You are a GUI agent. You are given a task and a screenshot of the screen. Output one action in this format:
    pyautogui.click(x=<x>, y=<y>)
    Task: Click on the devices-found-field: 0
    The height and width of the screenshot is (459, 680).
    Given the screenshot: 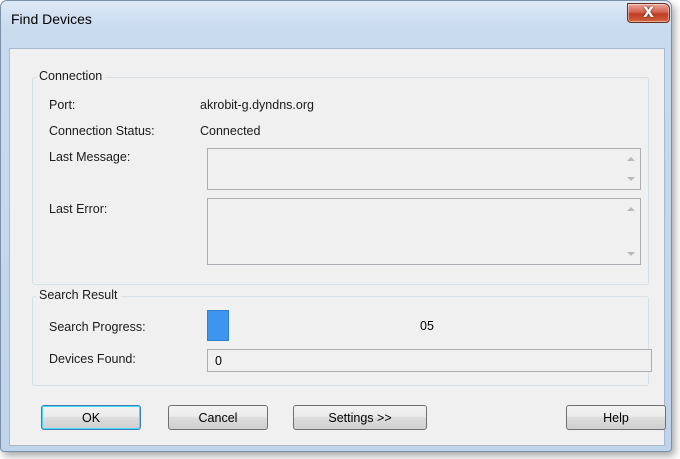 What is the action you would take?
    pyautogui.click(x=429, y=360)
    